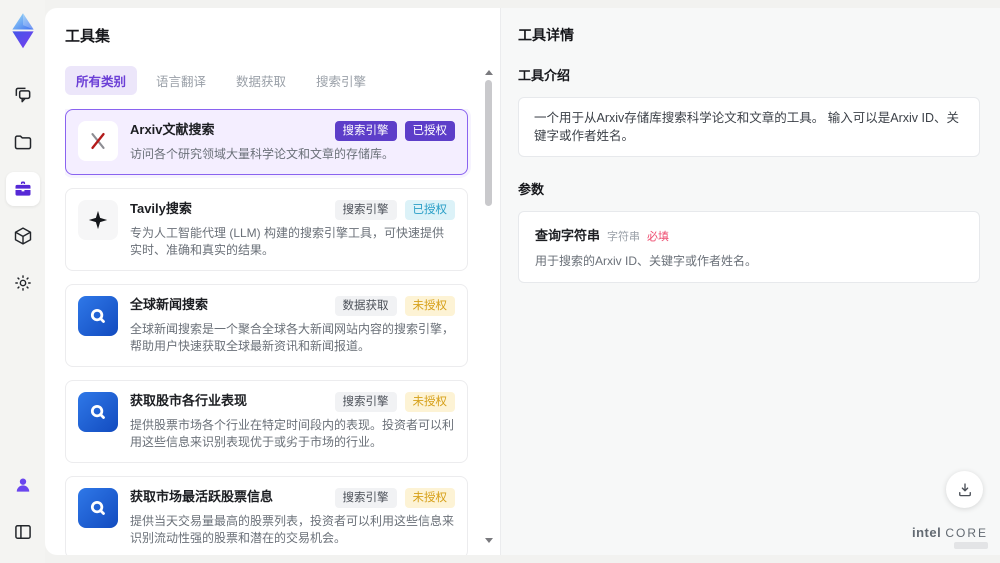  I want to click on scrollbar-thumb, so click(488, 143).